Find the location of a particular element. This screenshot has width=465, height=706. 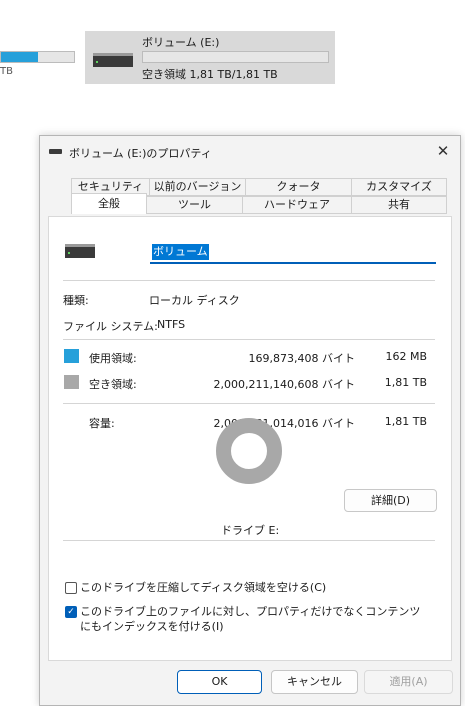

apply-button: 適用(A) is located at coordinates (408, 682).